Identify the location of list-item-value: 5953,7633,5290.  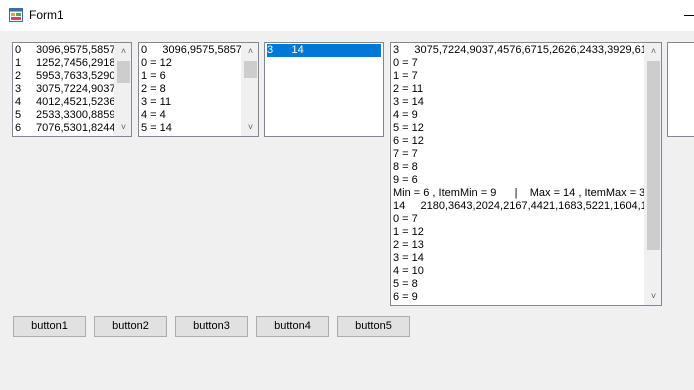
(76, 76).